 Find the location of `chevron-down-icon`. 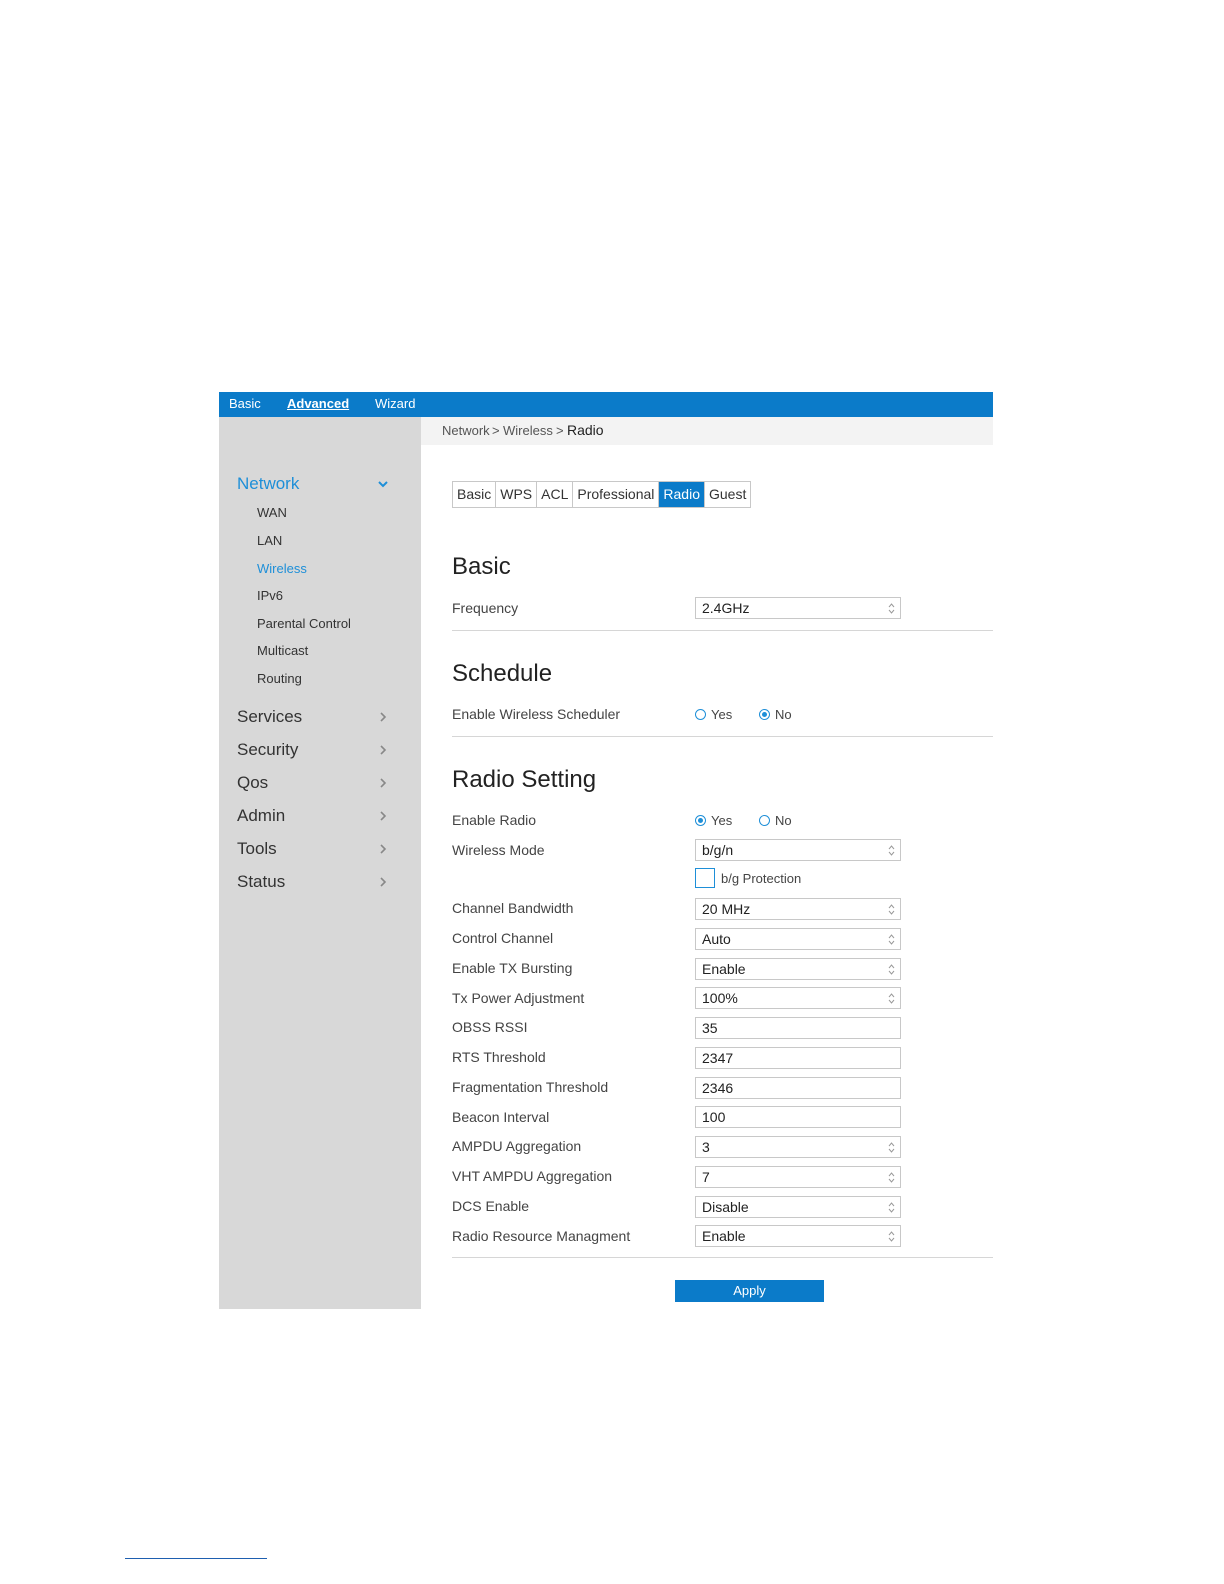

chevron-down-icon is located at coordinates (383, 484).